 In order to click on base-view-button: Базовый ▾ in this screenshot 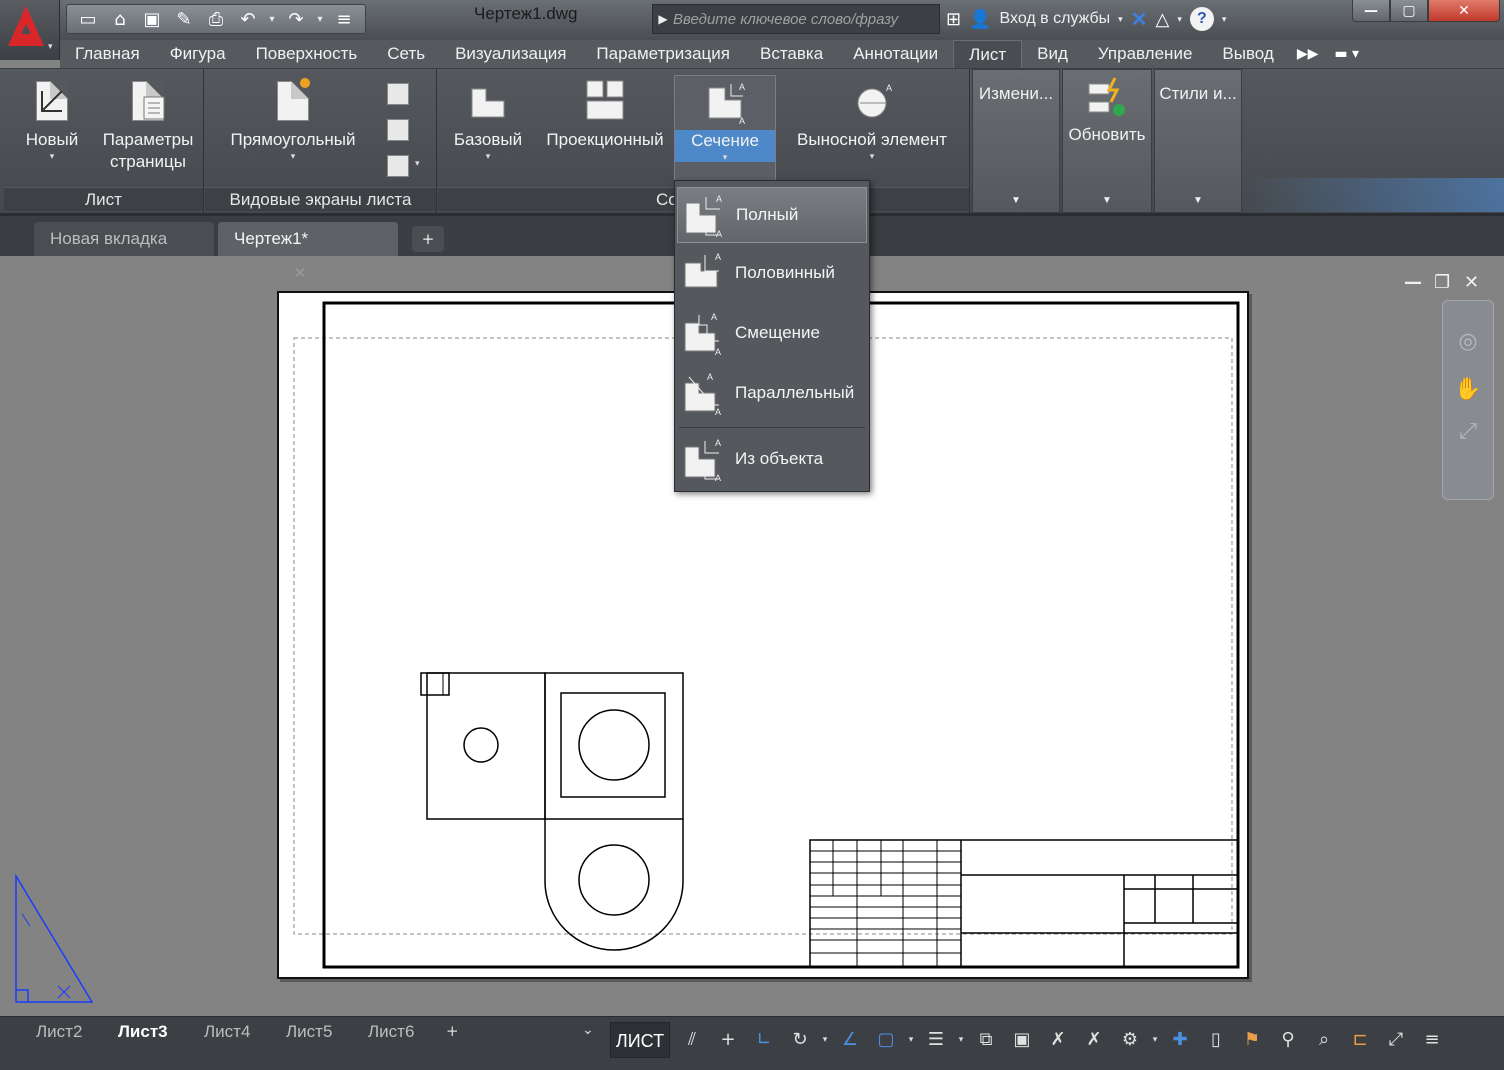, I will do `click(488, 115)`.